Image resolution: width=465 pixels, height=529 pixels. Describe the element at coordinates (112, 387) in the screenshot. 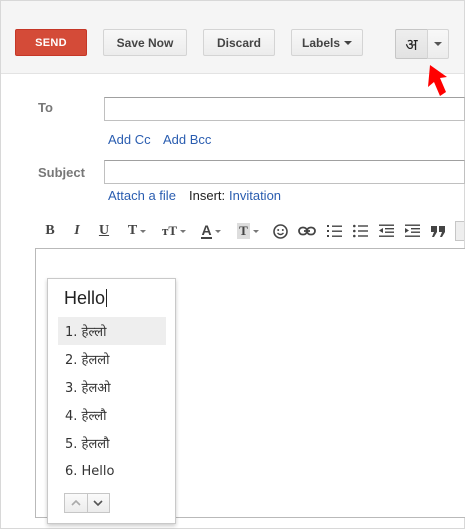

I see `suggestion-item: 3. हेलओ` at that location.